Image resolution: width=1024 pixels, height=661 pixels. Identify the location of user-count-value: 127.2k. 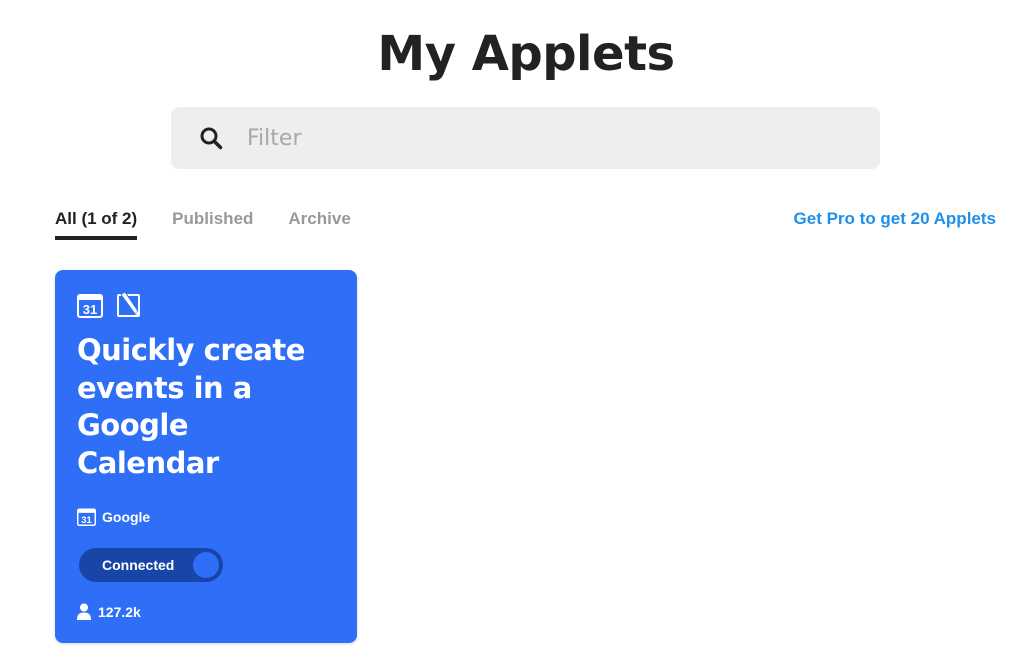
(119, 611).